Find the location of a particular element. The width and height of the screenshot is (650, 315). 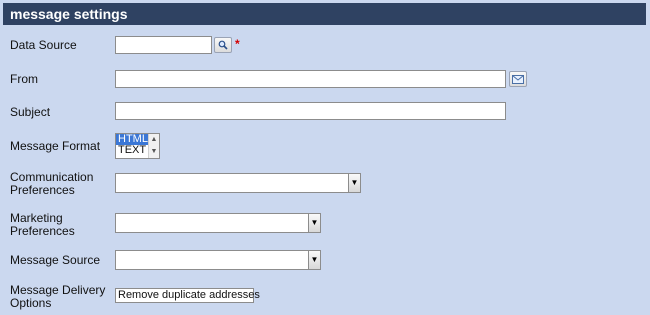

message-delivery-options-label-line2: Options is located at coordinates (31, 303).